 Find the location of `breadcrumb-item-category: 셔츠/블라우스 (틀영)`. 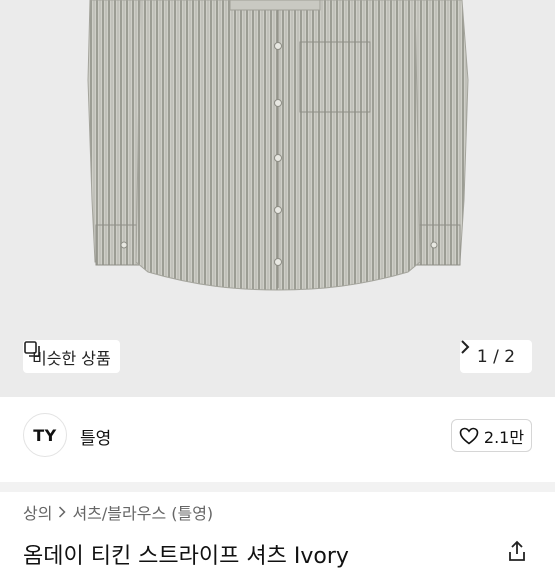

breadcrumb-item-category: 셔츠/블라우스 (틀영) is located at coordinates (142, 512).